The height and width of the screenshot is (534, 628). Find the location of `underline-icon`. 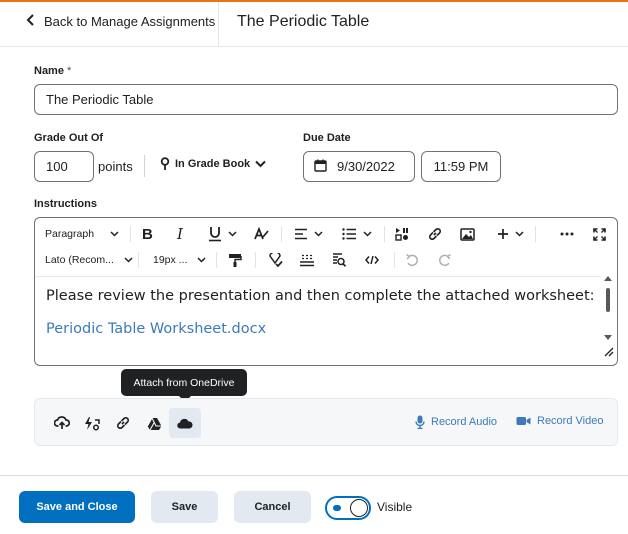

underline-icon is located at coordinates (215, 234).